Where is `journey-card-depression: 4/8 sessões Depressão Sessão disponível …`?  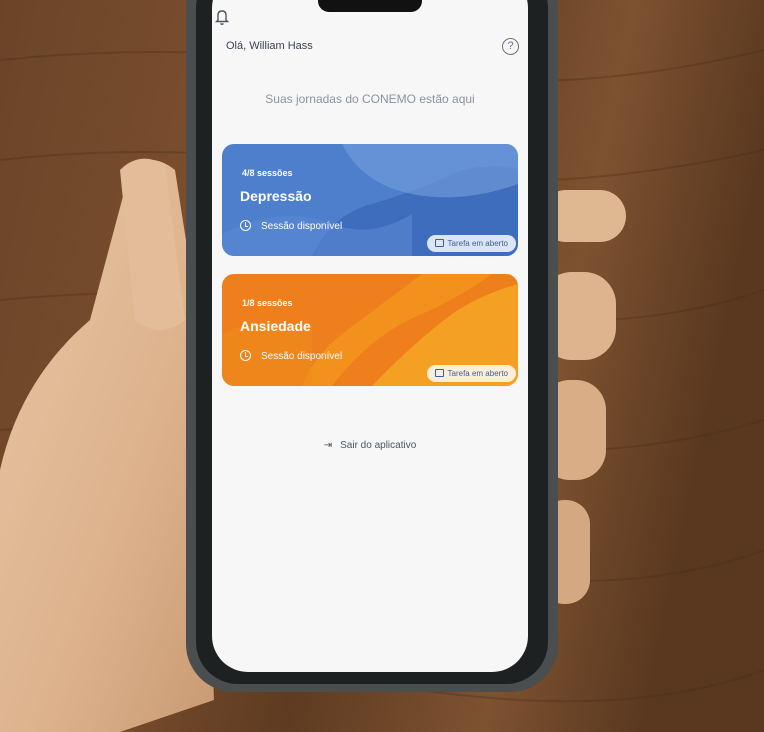
journey-card-depression: 4/8 sessões Depressão Sessão disponível … is located at coordinates (370, 200).